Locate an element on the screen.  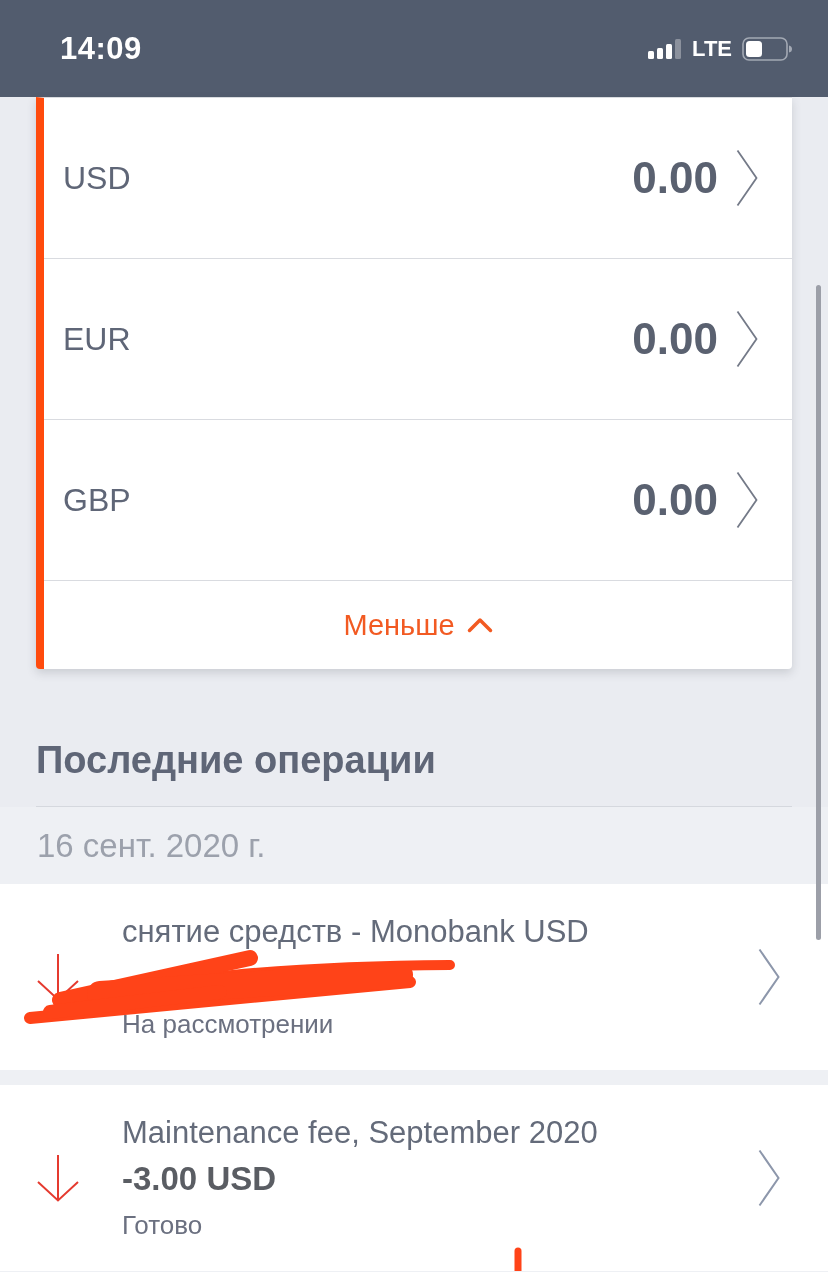
transaction-card: Maintenance fee, September 2020 -3.00 USD Готово is located at coordinates (414, 1178).